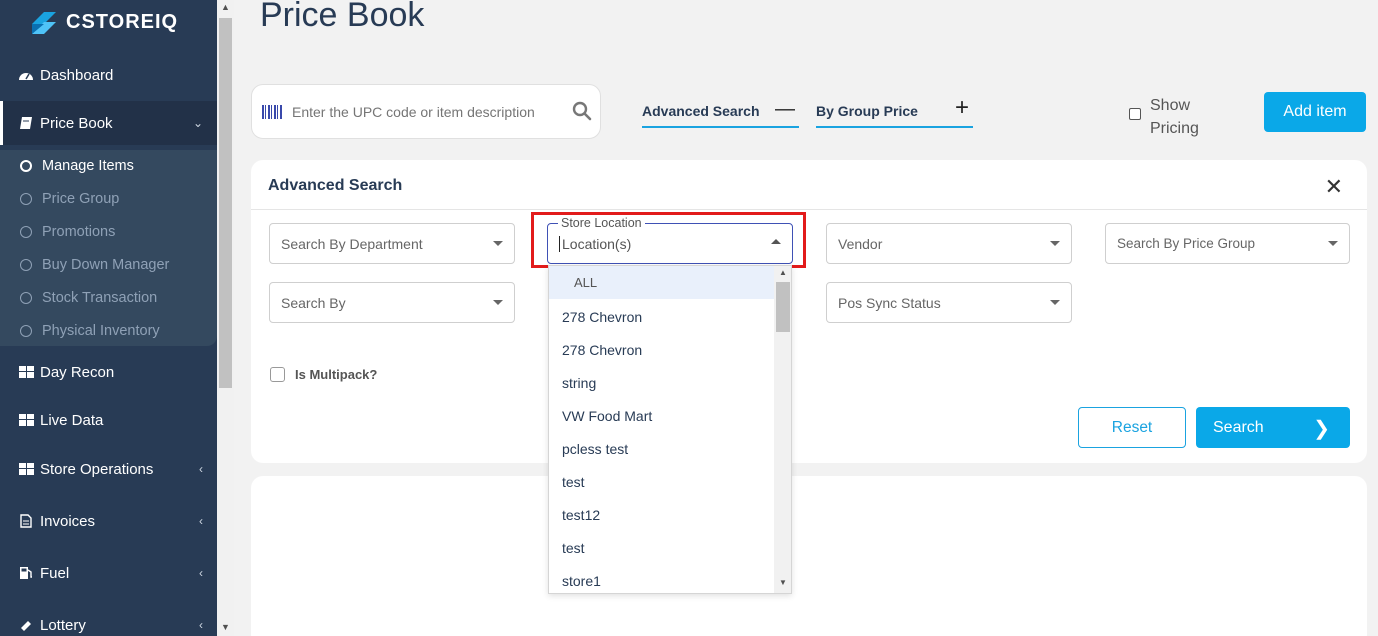 The width and height of the screenshot is (1378, 636). I want to click on sidebar-item-price-book: Price Book ⌄, so click(108, 123).